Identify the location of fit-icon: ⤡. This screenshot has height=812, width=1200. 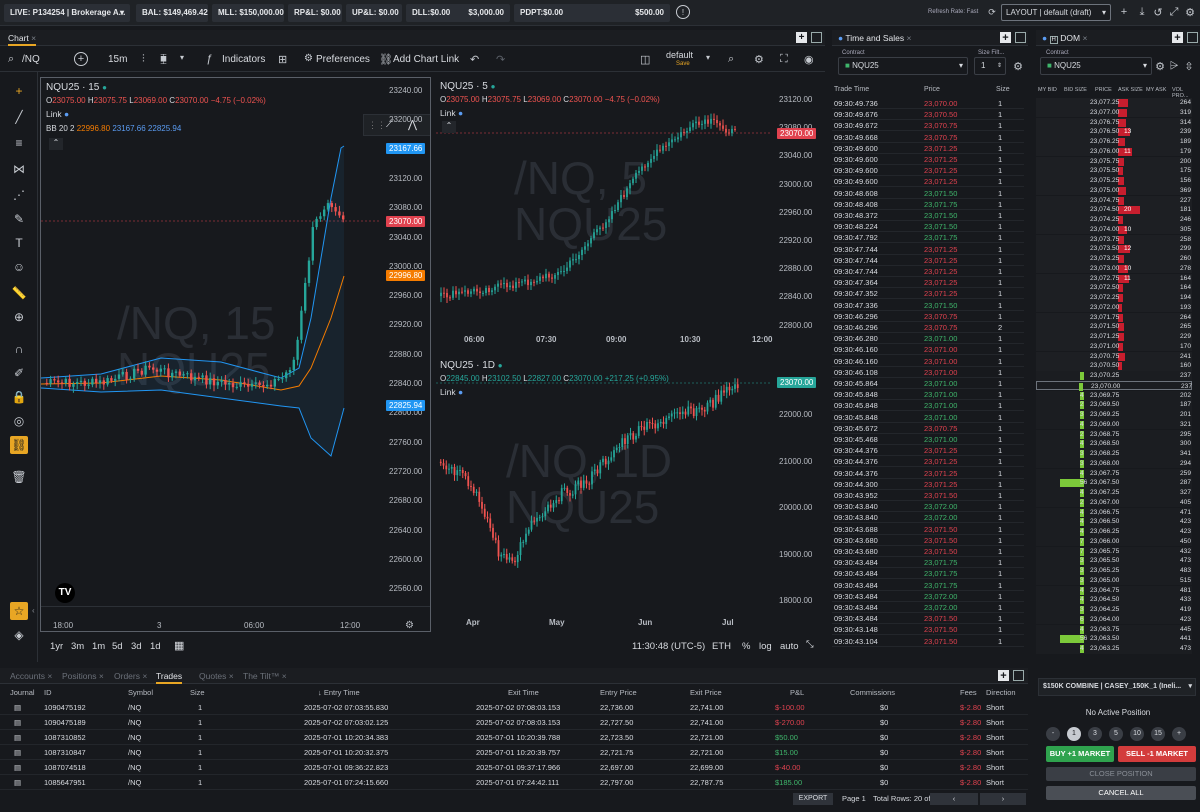
(810, 644).